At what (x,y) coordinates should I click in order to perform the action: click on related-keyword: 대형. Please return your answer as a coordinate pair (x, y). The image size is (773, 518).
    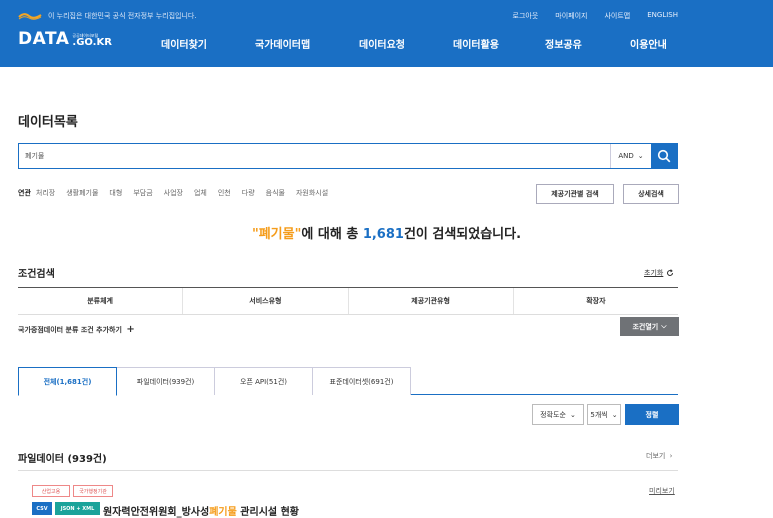
    Looking at the image, I should click on (115, 193).